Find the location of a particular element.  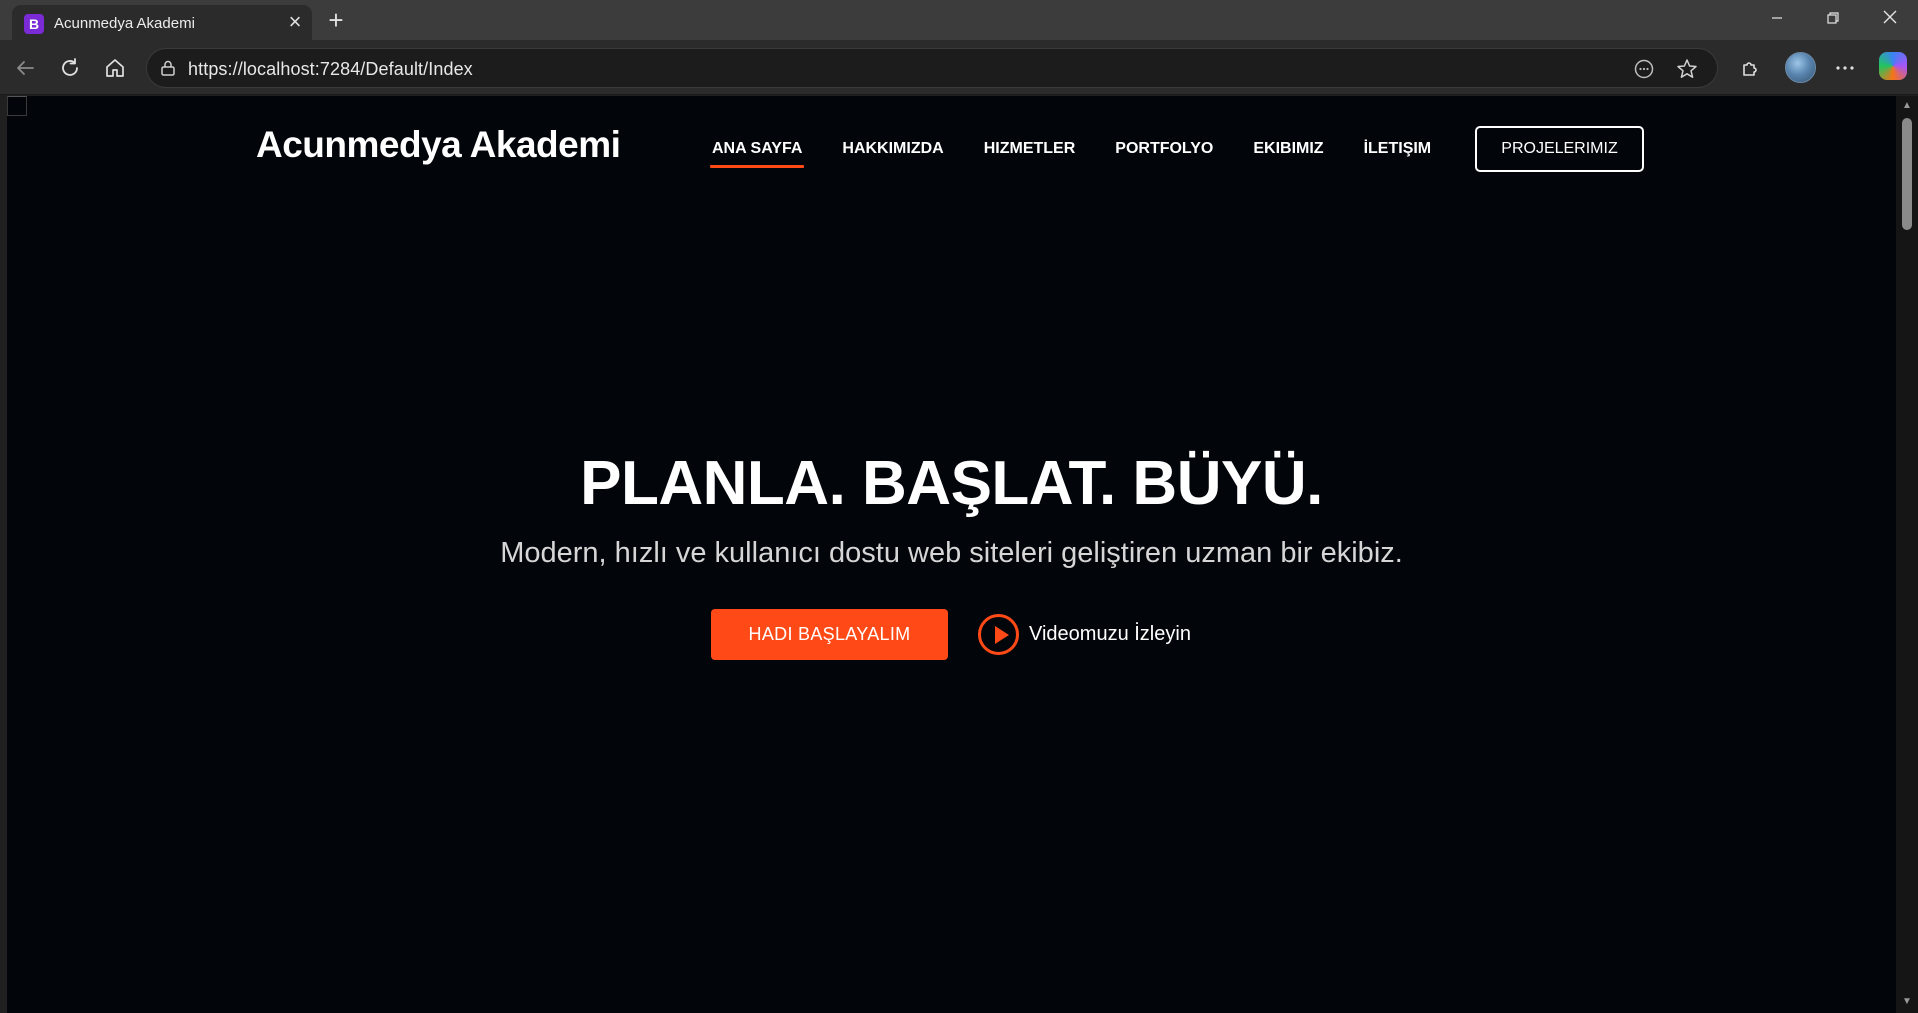

broken-image-icon is located at coordinates (17, 106).